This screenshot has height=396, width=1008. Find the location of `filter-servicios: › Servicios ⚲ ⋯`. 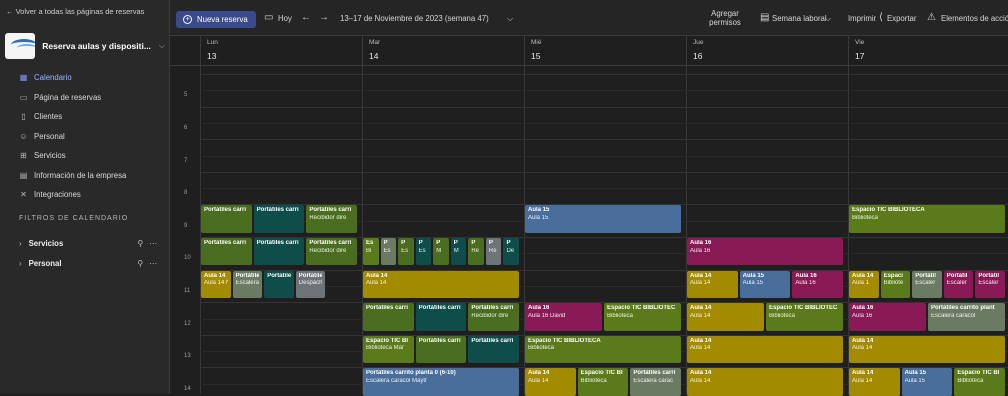

filter-servicios: › Servicios ⚲ ⋯ is located at coordinates (89, 243).